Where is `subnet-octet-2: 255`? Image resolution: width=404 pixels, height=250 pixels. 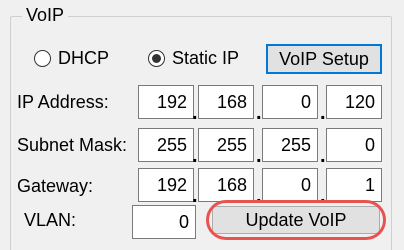 subnet-octet-2: 255 is located at coordinates (226, 145).